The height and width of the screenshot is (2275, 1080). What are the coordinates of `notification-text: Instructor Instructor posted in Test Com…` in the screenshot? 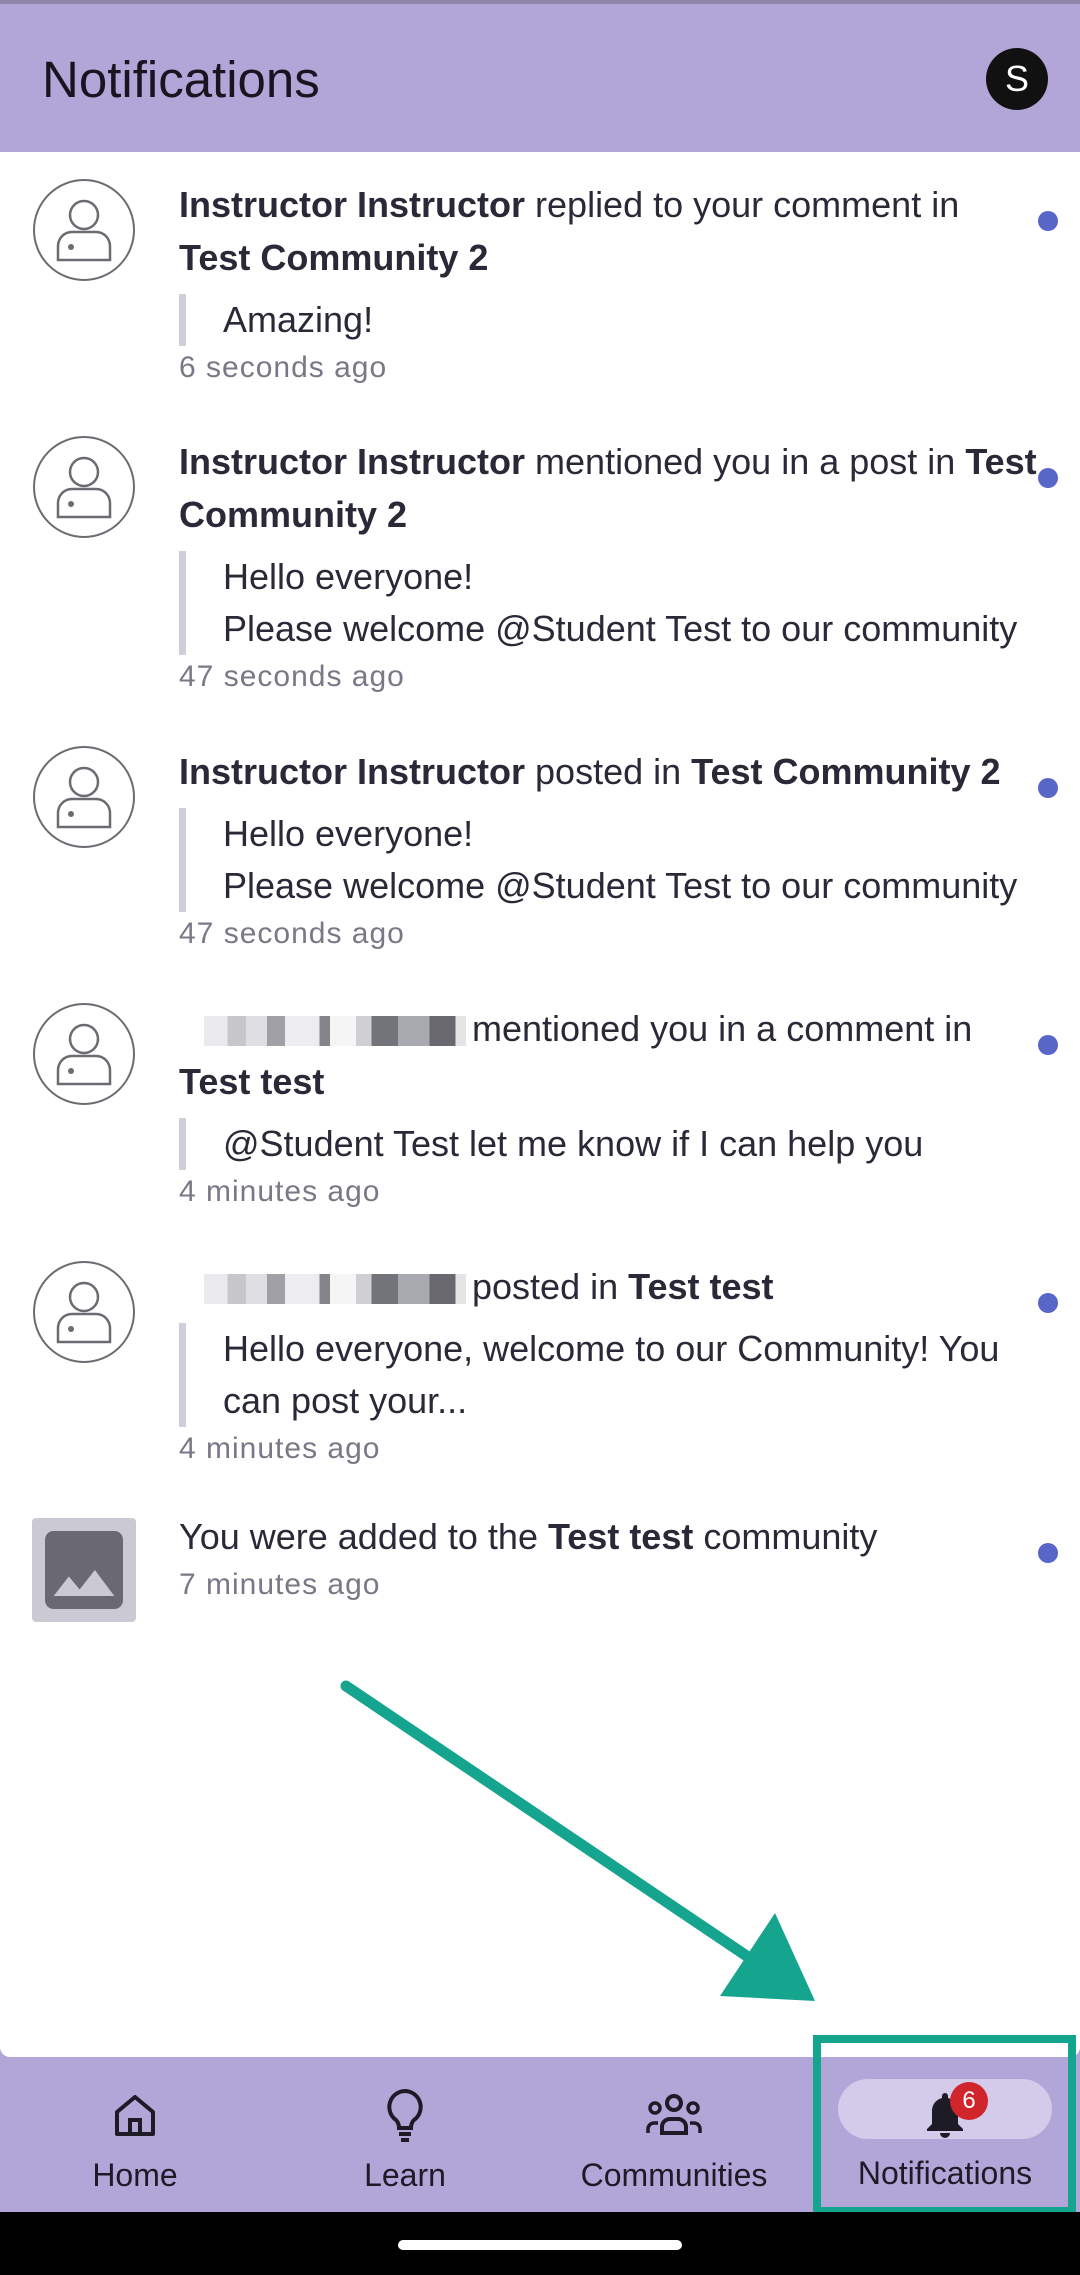 It's located at (590, 771).